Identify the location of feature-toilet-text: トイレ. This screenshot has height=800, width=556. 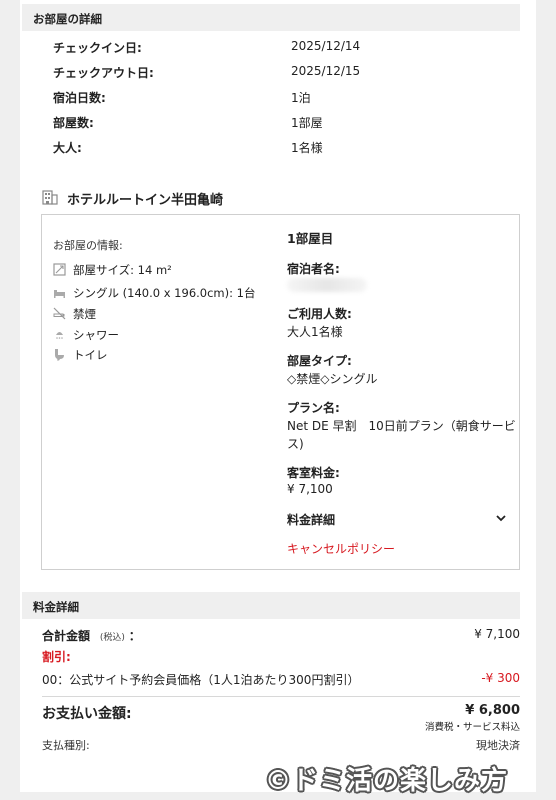
(90, 355).